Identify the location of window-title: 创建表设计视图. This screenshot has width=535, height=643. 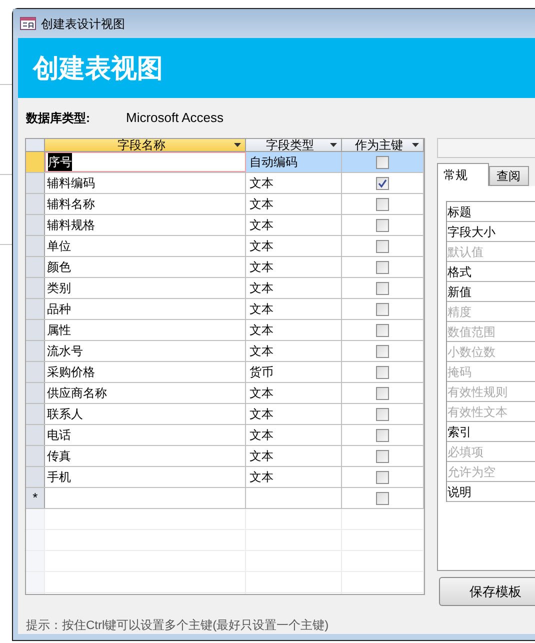
(83, 24).